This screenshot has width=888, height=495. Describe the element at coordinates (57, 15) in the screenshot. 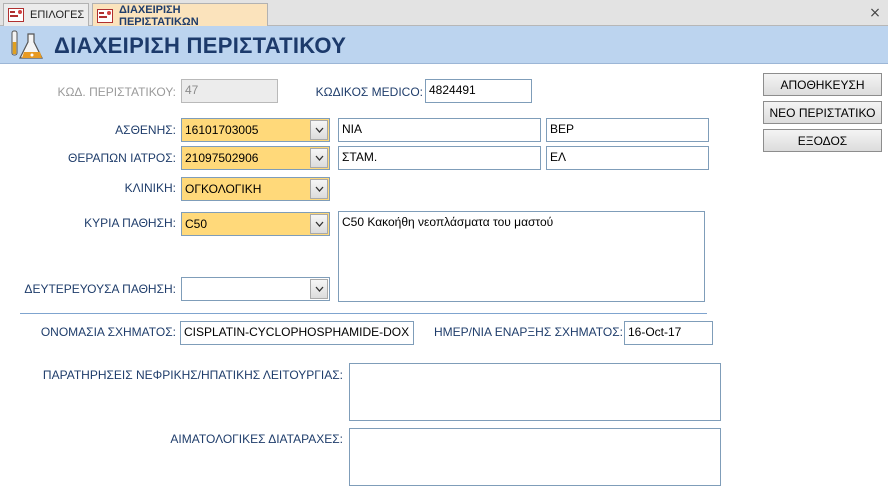

I see `tab-label: ΕΠΙΛΟΓΕΣ` at that location.